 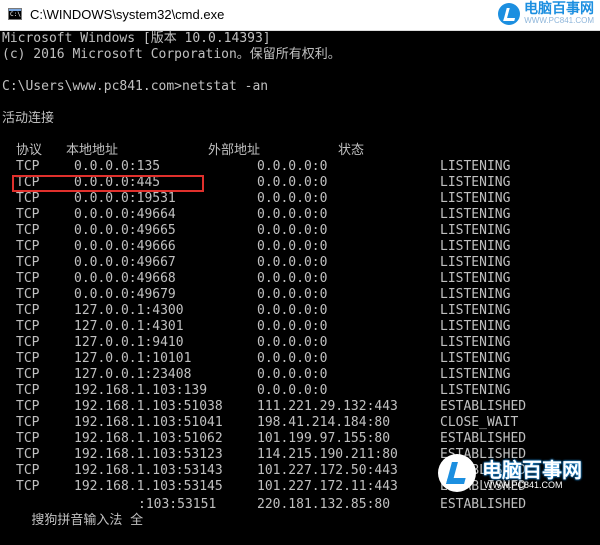 I want to click on ime-indicator: 搜狗拼音输入法 全, so click(x=91, y=520).